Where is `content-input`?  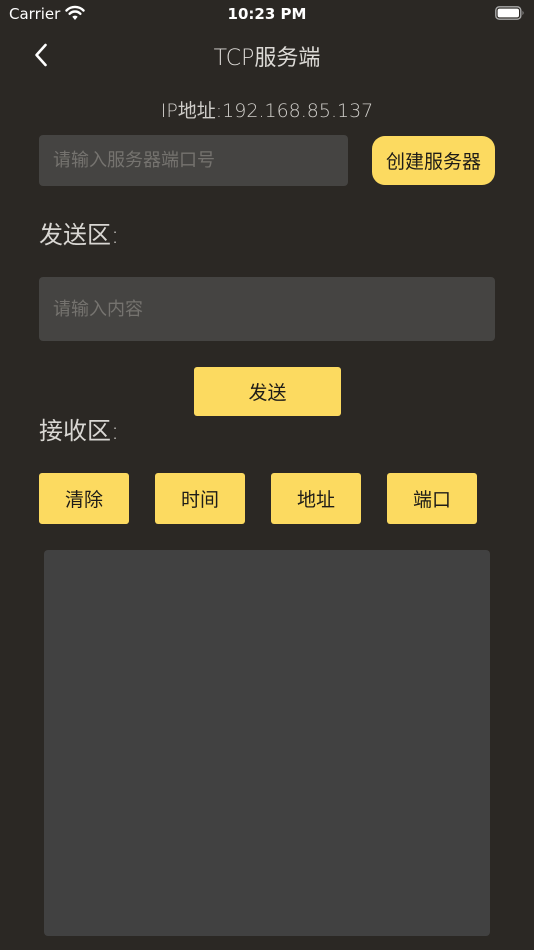
content-input is located at coordinates (267, 309).